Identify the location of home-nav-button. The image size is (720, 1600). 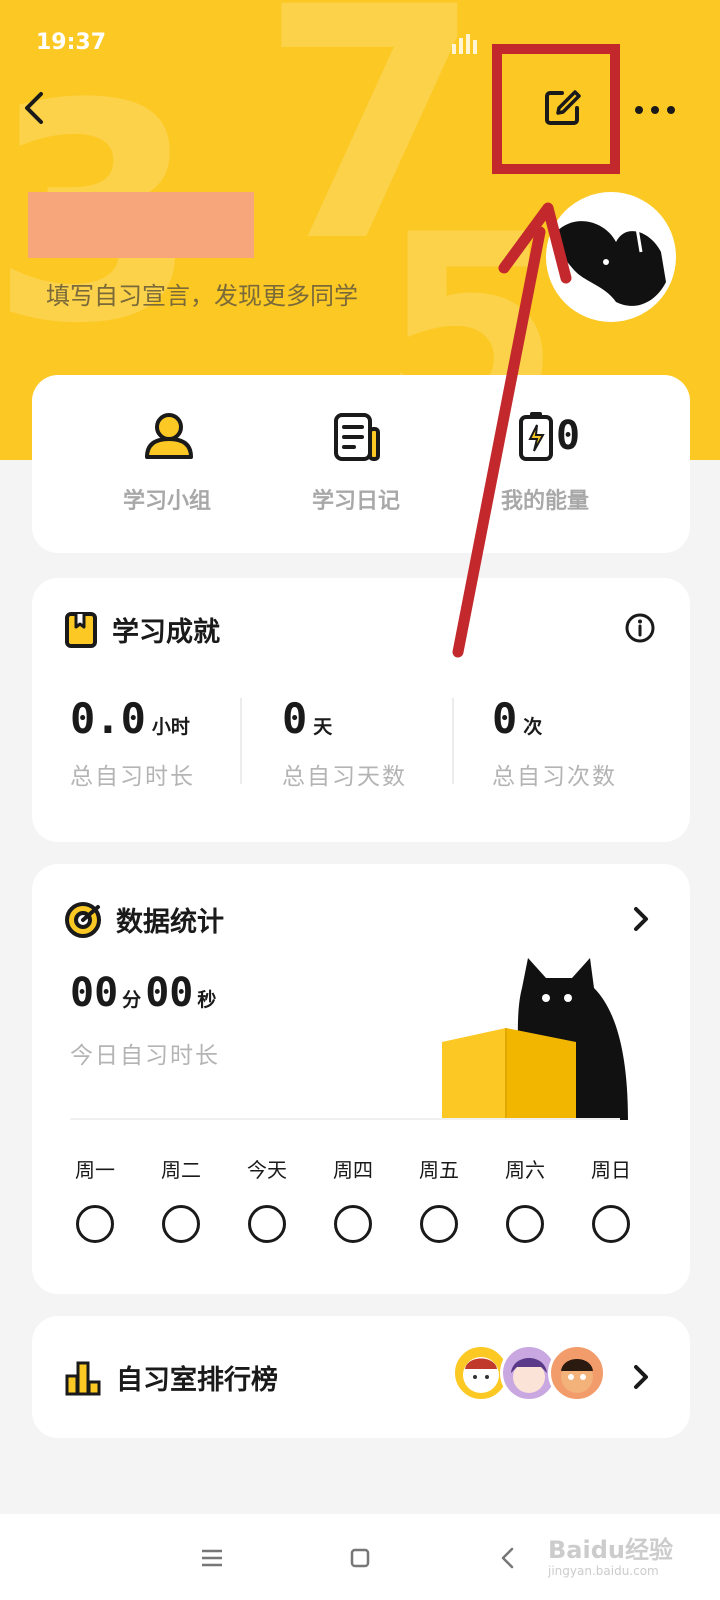
(360, 1558).